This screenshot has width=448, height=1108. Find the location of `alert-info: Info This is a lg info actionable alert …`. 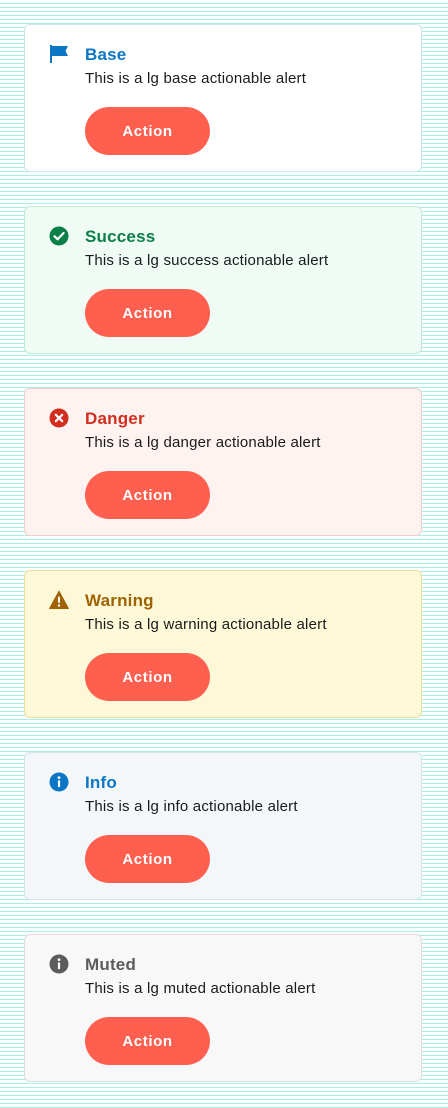

alert-info: Info This is a lg info actionable alert … is located at coordinates (223, 826).